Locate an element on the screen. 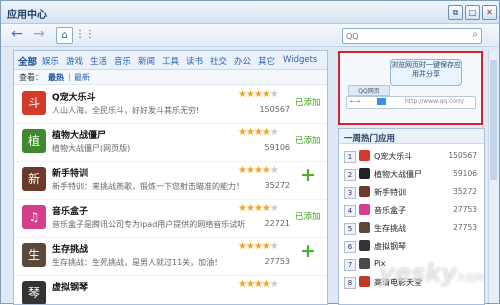 Image resolution: width=500 pixels, height=305 pixels. hot-app-rank: 4 is located at coordinates (350, 211).